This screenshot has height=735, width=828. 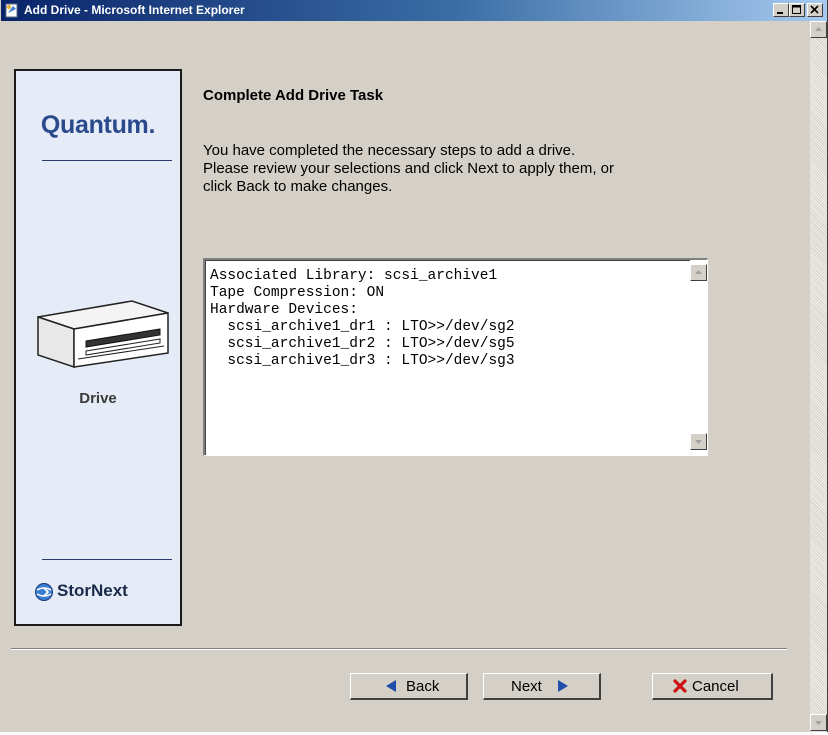 What do you see at coordinates (98, 398) in the screenshot?
I see `section-label: Drive` at bounding box center [98, 398].